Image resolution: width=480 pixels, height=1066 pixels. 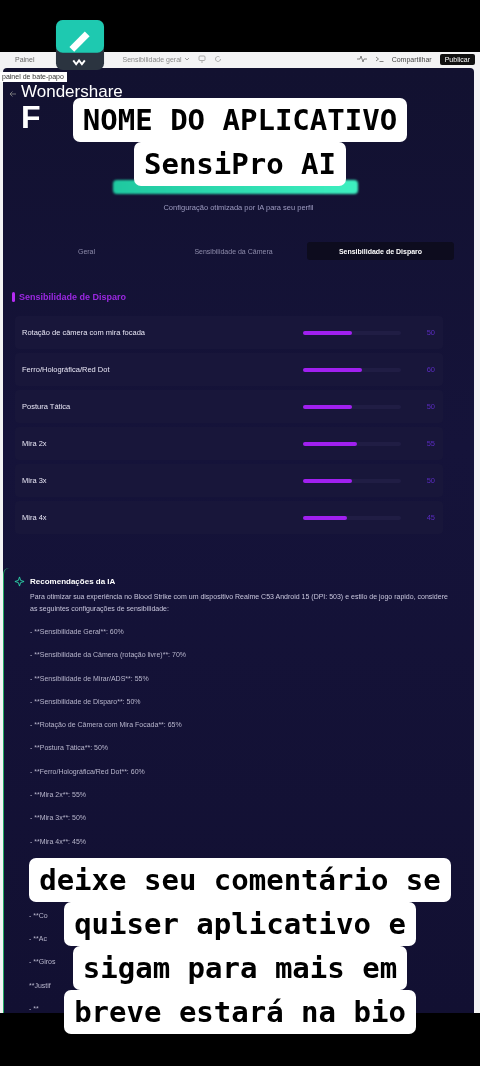 What do you see at coordinates (13, 94) in the screenshot?
I see `back-arrow-icon` at bounding box center [13, 94].